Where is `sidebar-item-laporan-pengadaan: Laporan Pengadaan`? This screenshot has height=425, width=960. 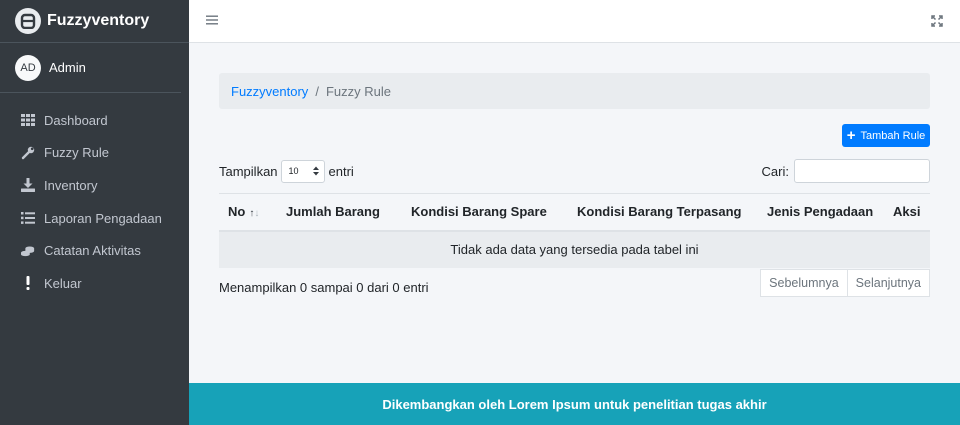
sidebar-item-laporan-pengadaan: Laporan Pengadaan is located at coordinates (94, 218).